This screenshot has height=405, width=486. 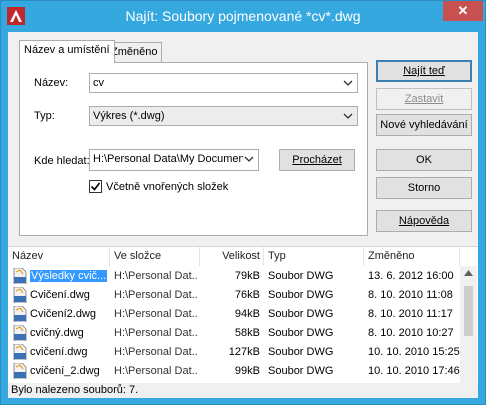 I want to click on title-bar: Najít: Soubory pojmenované *cv*.dwg ✕, so click(x=243, y=16).